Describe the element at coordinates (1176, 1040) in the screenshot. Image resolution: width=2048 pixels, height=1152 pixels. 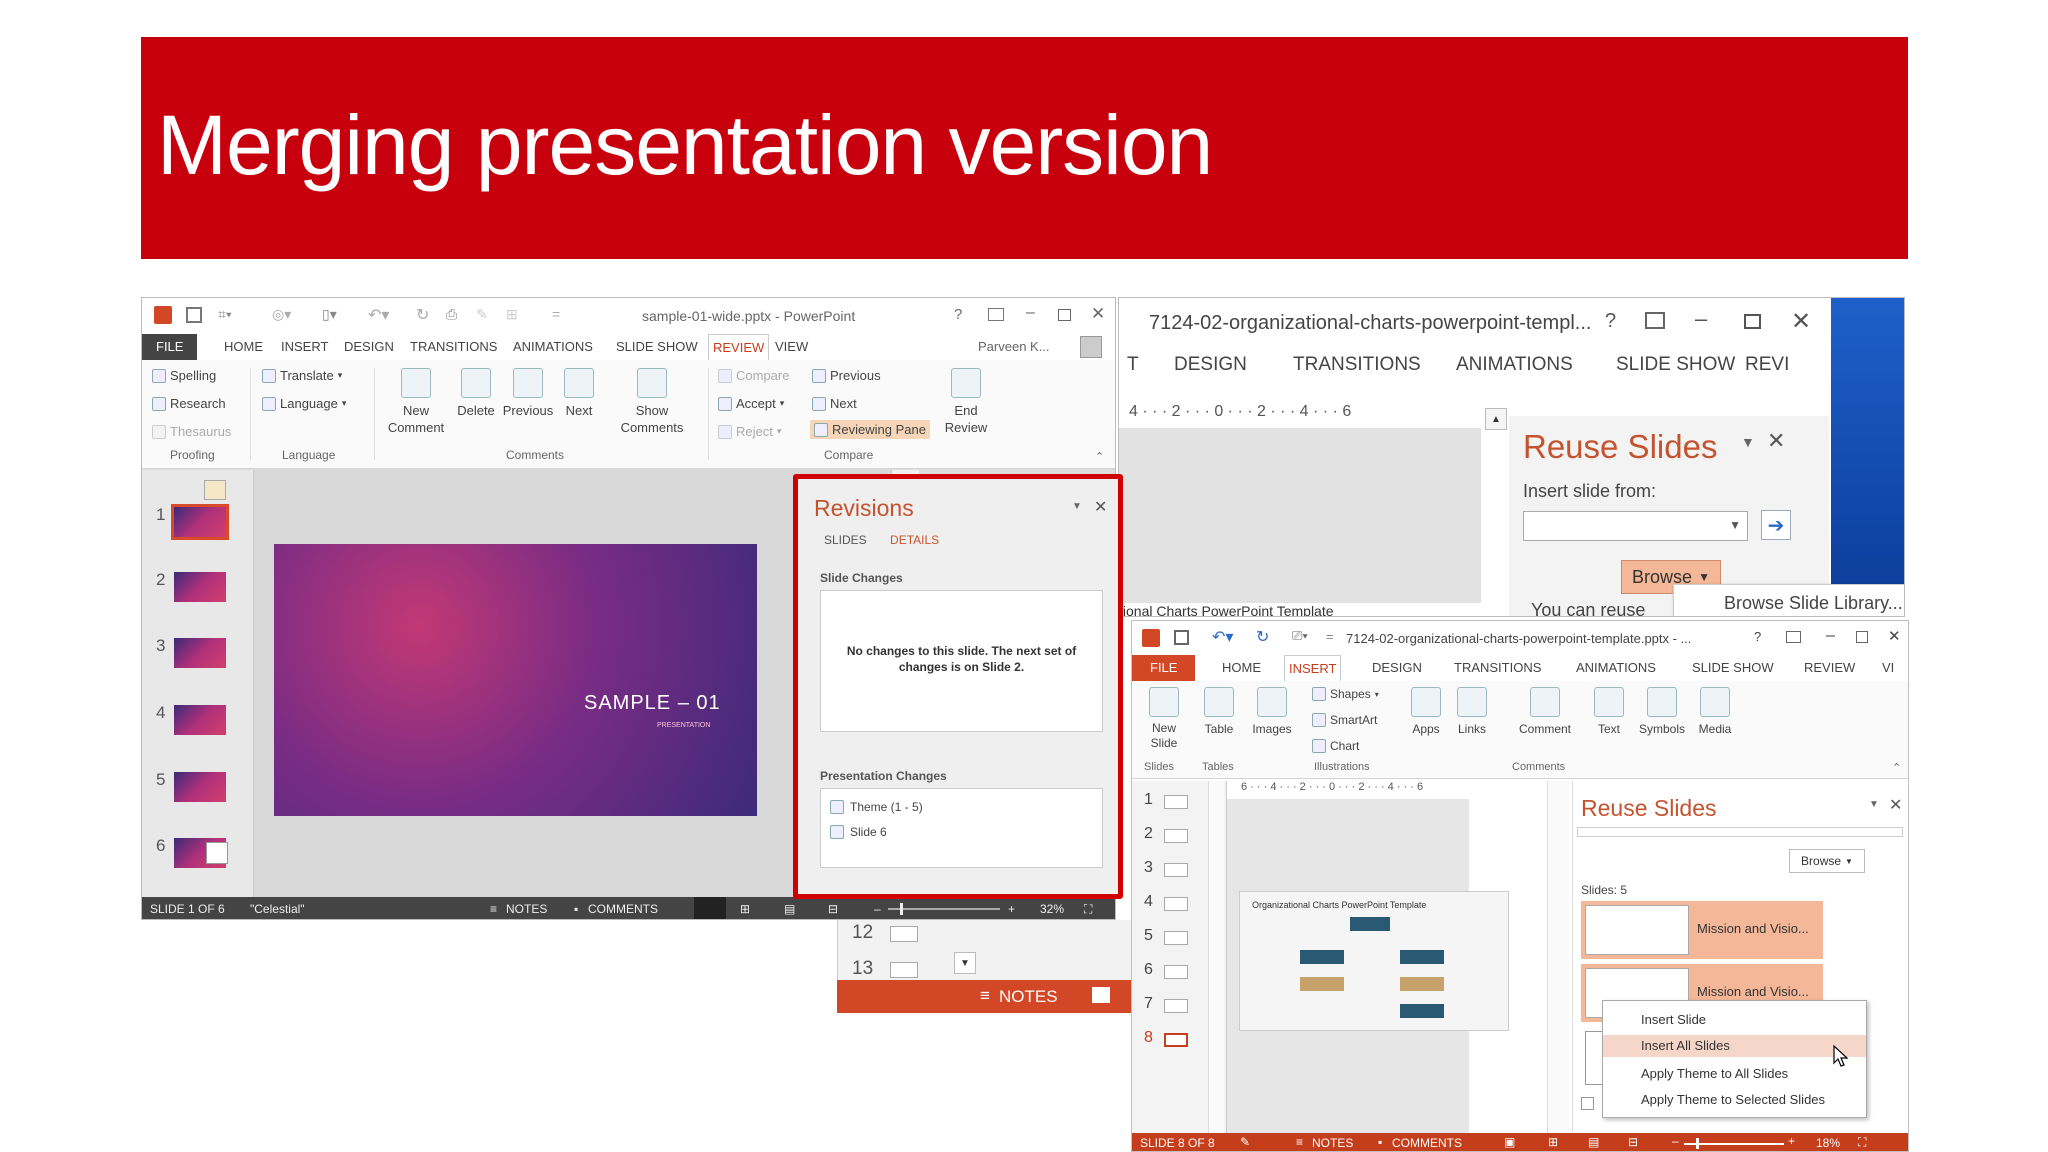
I see `slide-thumb-selected` at that location.